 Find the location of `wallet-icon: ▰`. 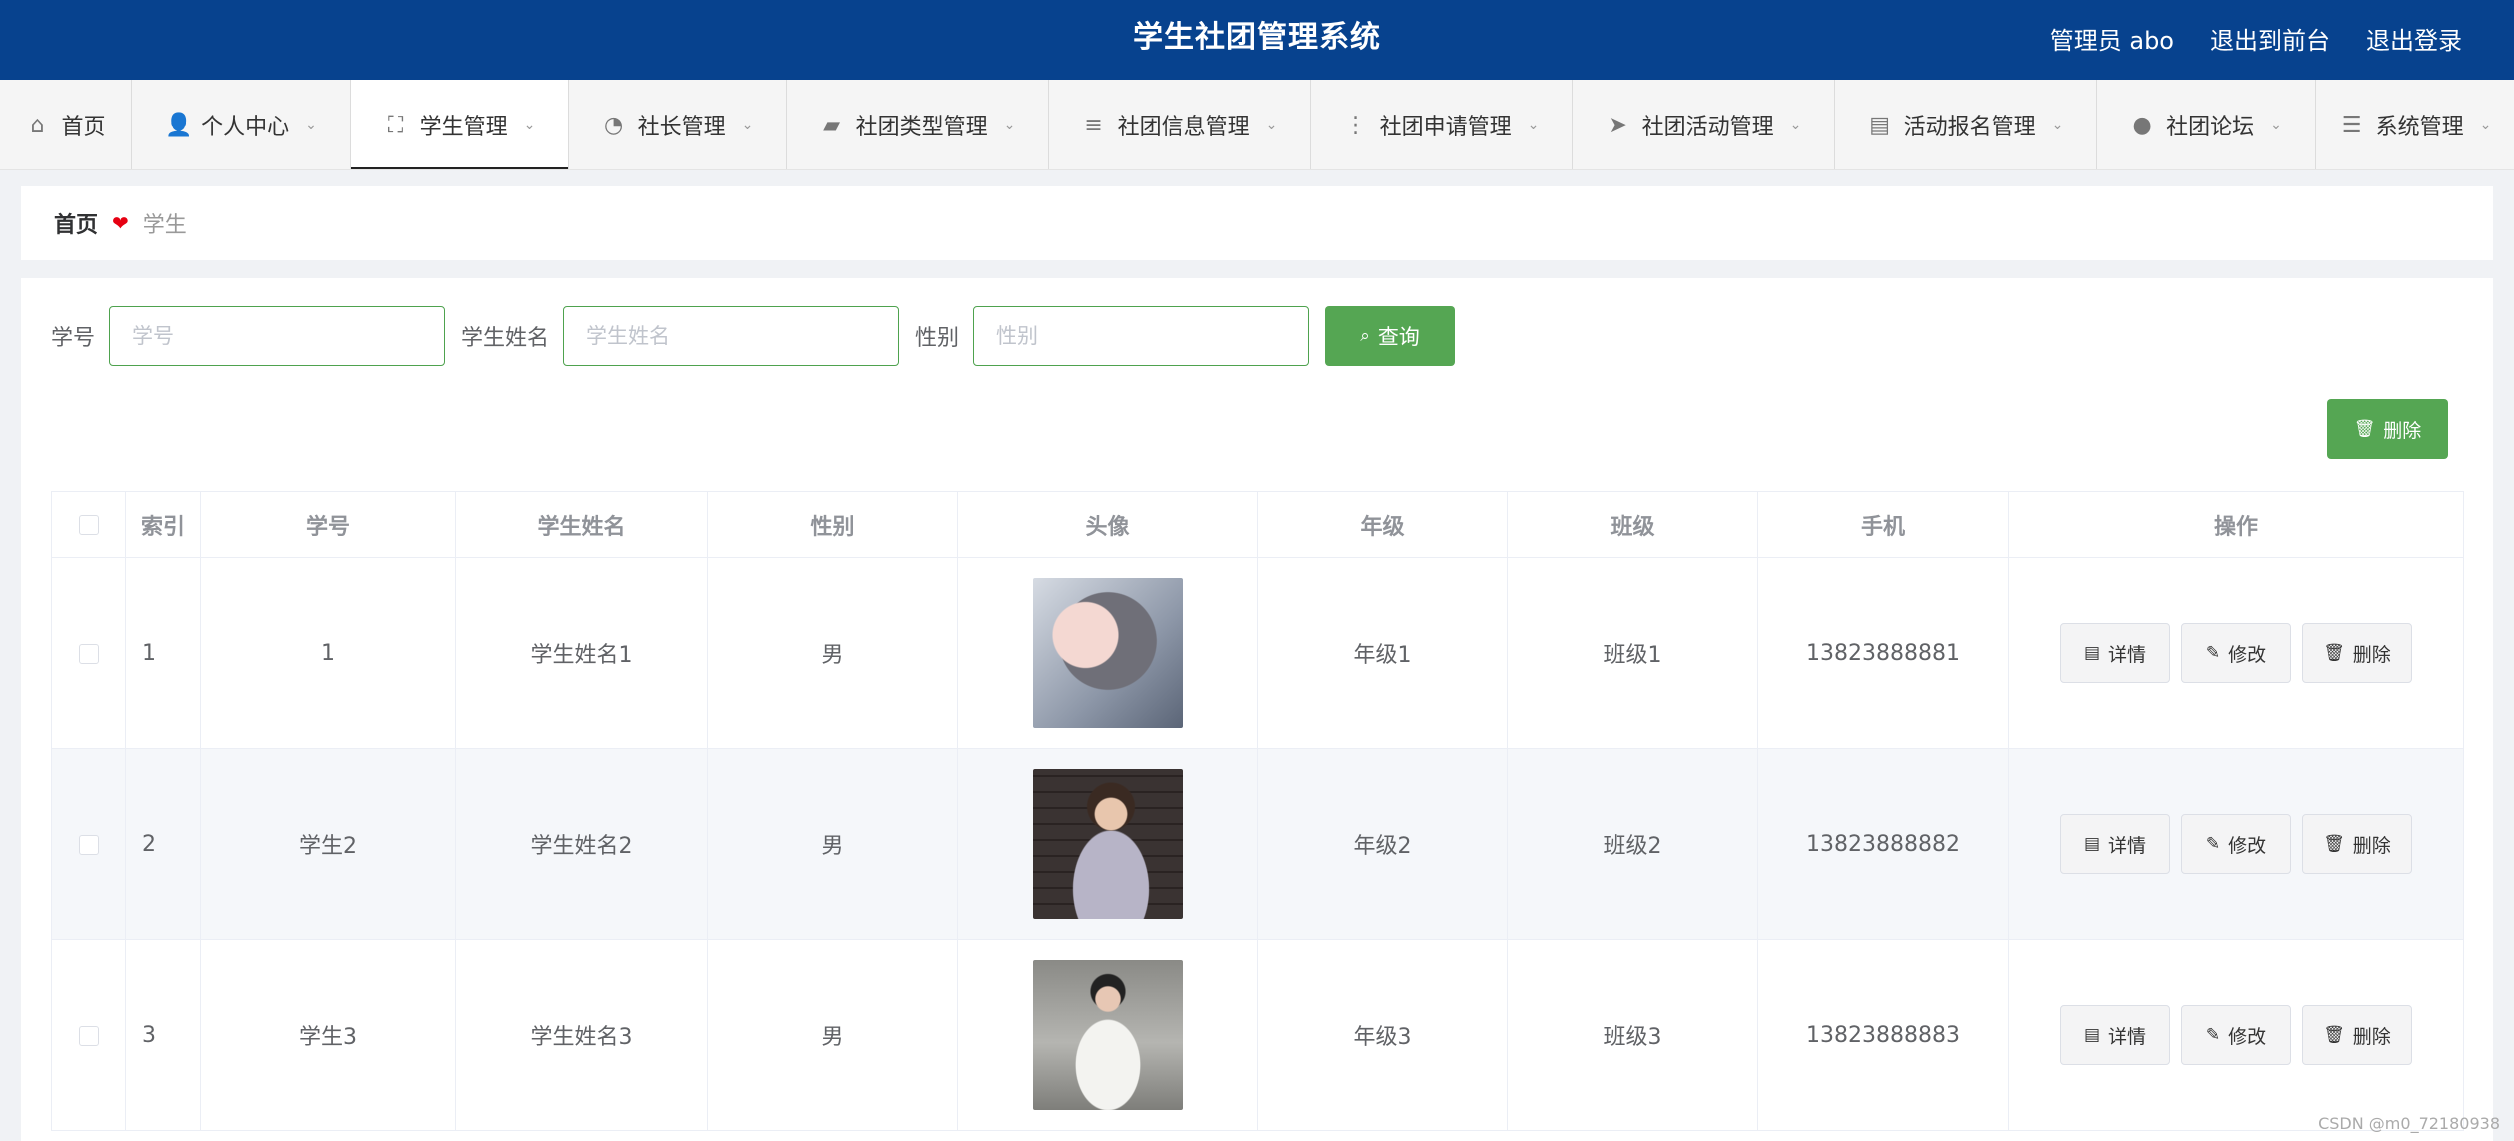

wallet-icon: ▰ is located at coordinates (832, 125).